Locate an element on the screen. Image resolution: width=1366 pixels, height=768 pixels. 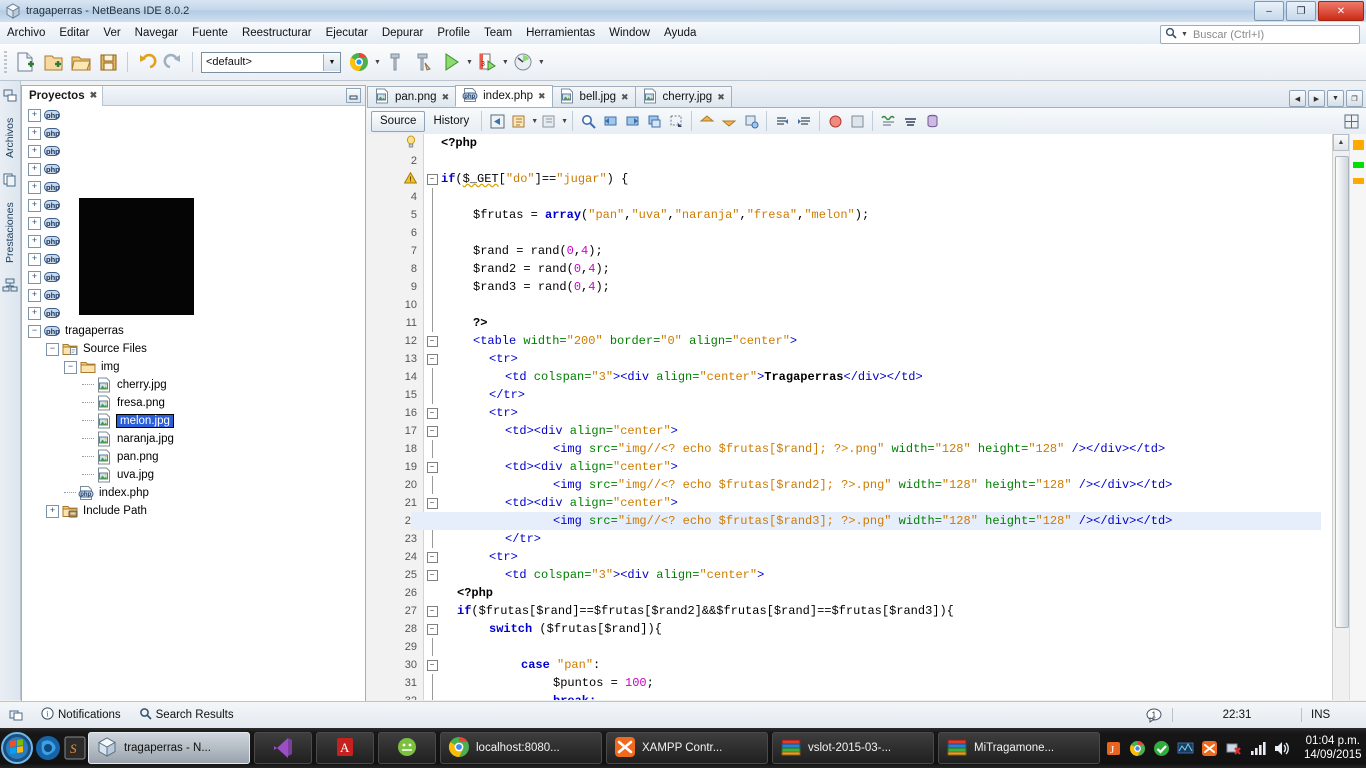
tree-item-img: − img is located at coordinates (193, 367).